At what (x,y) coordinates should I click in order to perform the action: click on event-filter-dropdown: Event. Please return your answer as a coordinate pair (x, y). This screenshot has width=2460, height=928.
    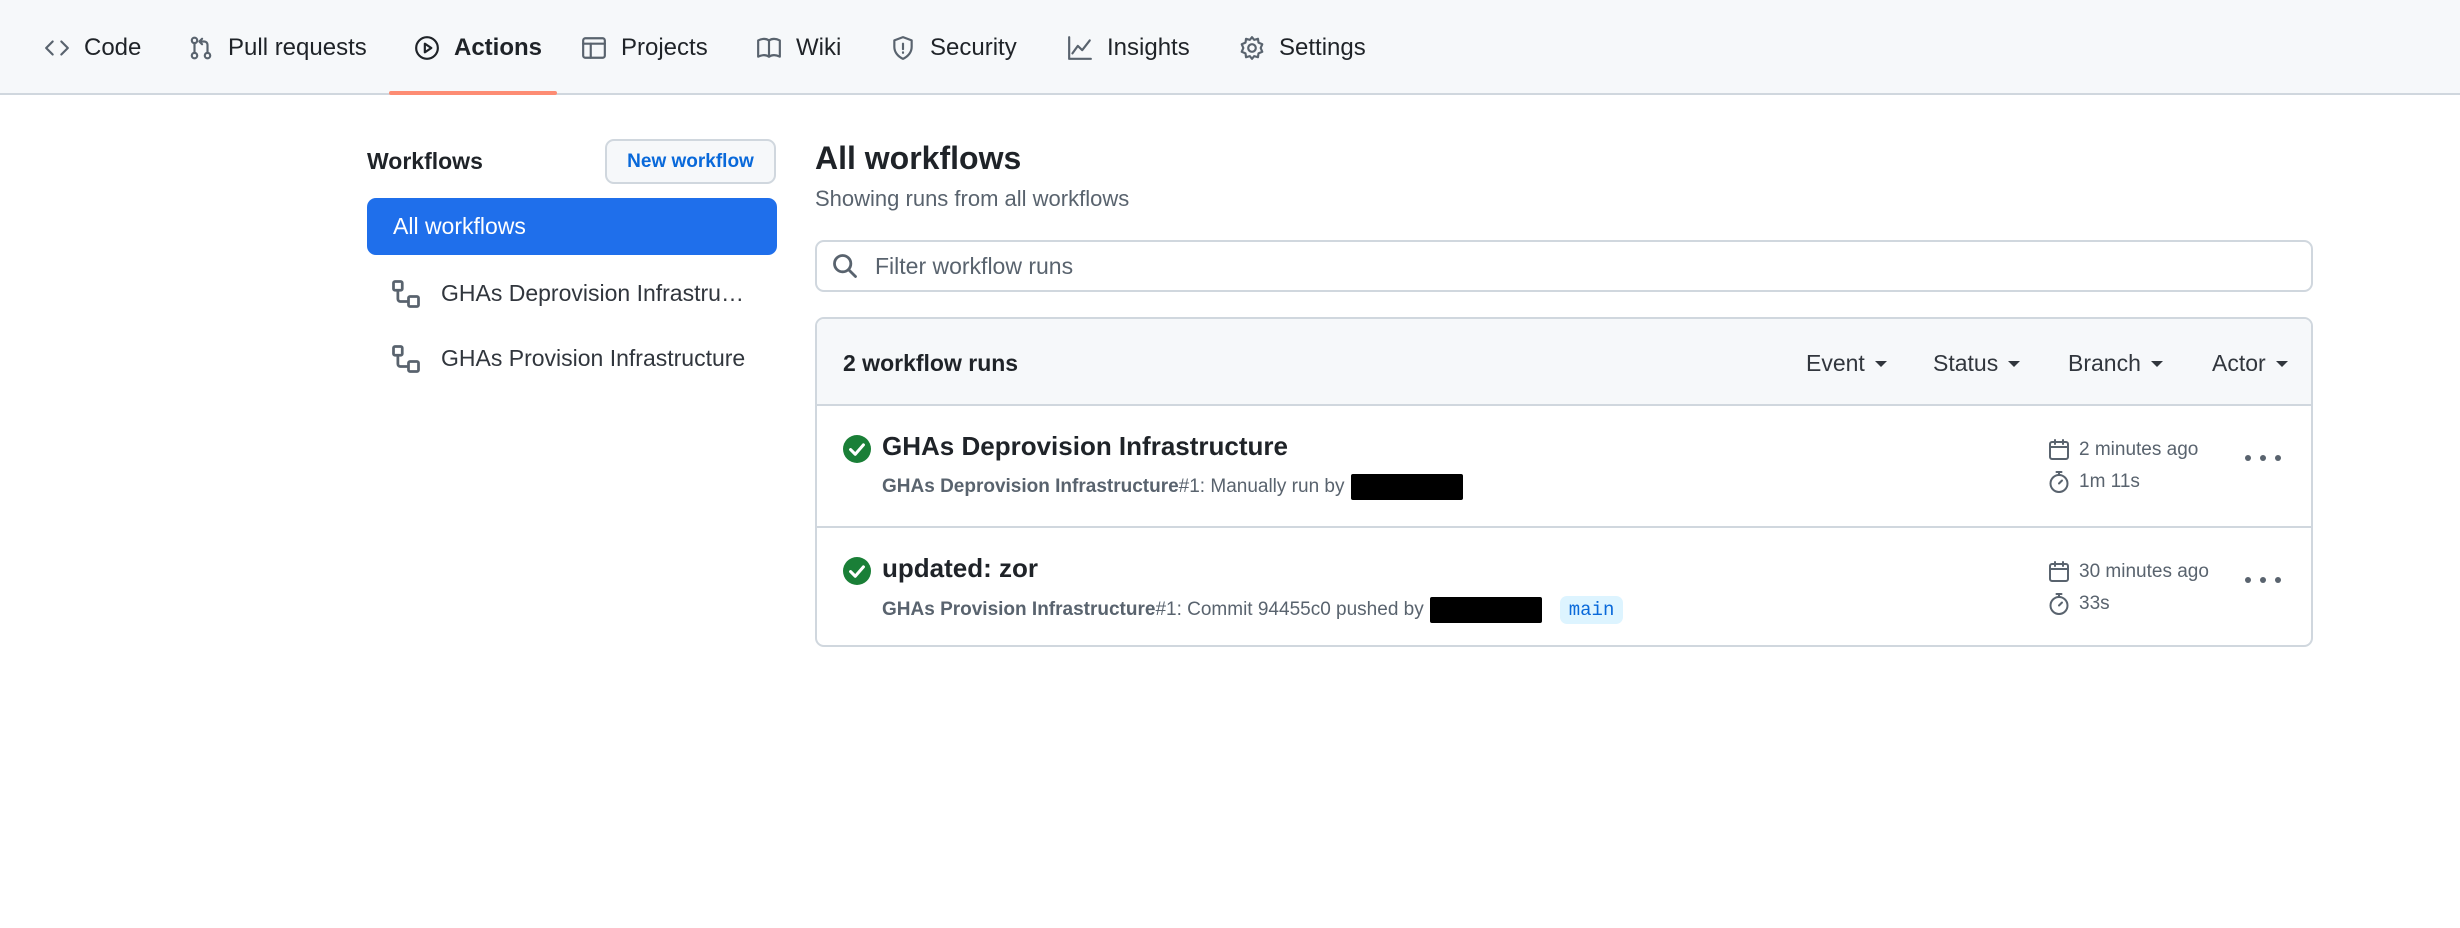
    Looking at the image, I should click on (1846, 363).